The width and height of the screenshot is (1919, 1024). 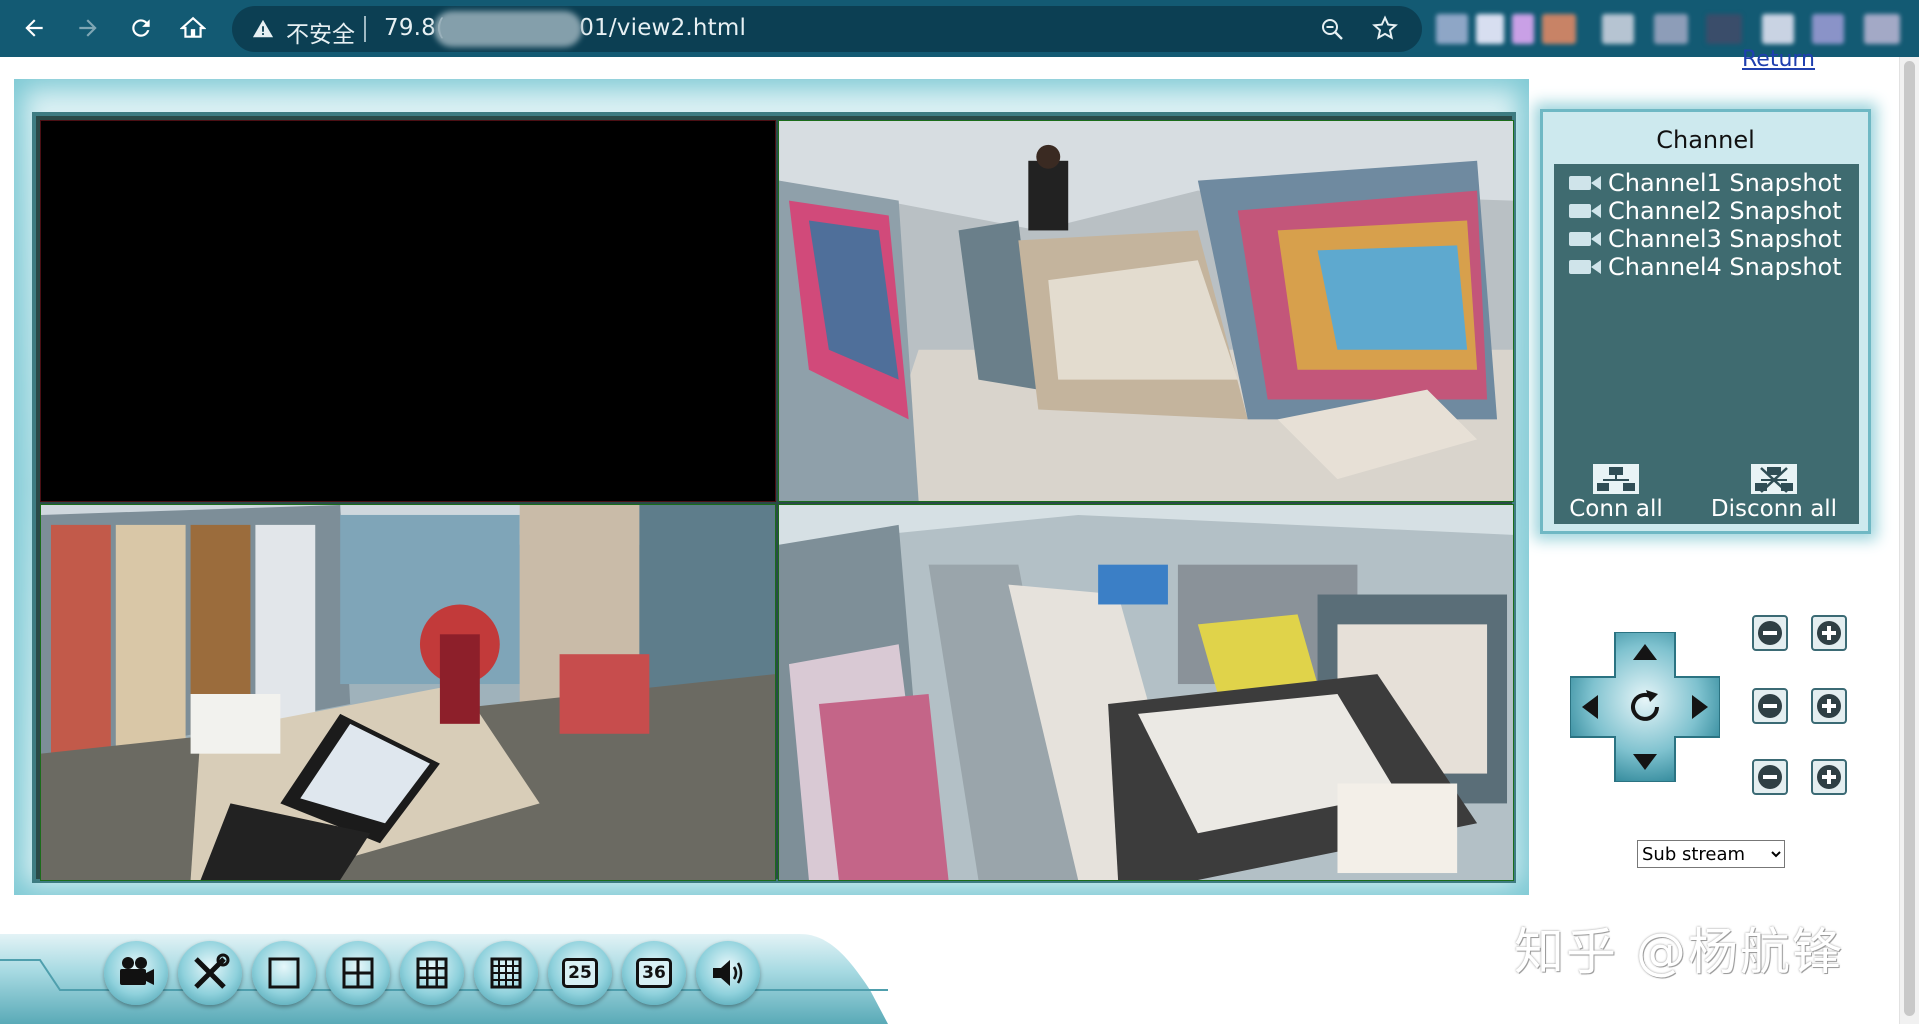 I want to click on thirty-six-view-icon: 36, so click(x=654, y=973).